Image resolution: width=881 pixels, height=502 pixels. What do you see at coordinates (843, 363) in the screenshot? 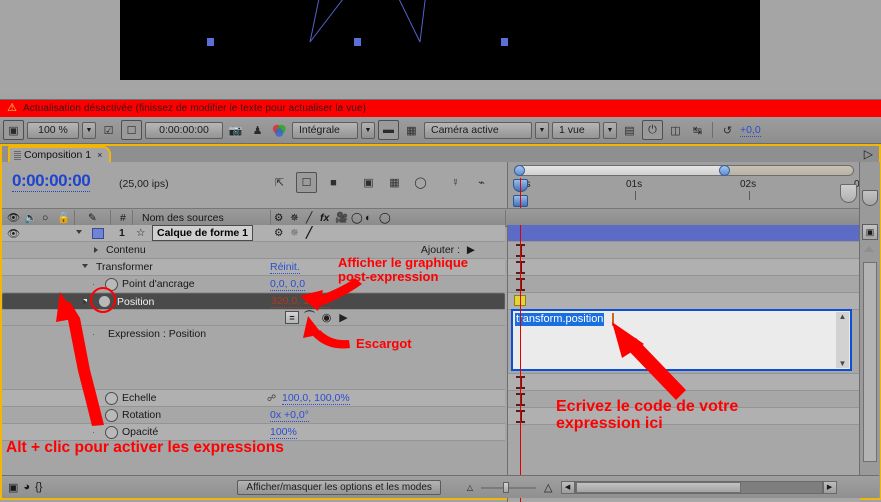
I see `scroll-down-icon: ▼` at bounding box center [843, 363].